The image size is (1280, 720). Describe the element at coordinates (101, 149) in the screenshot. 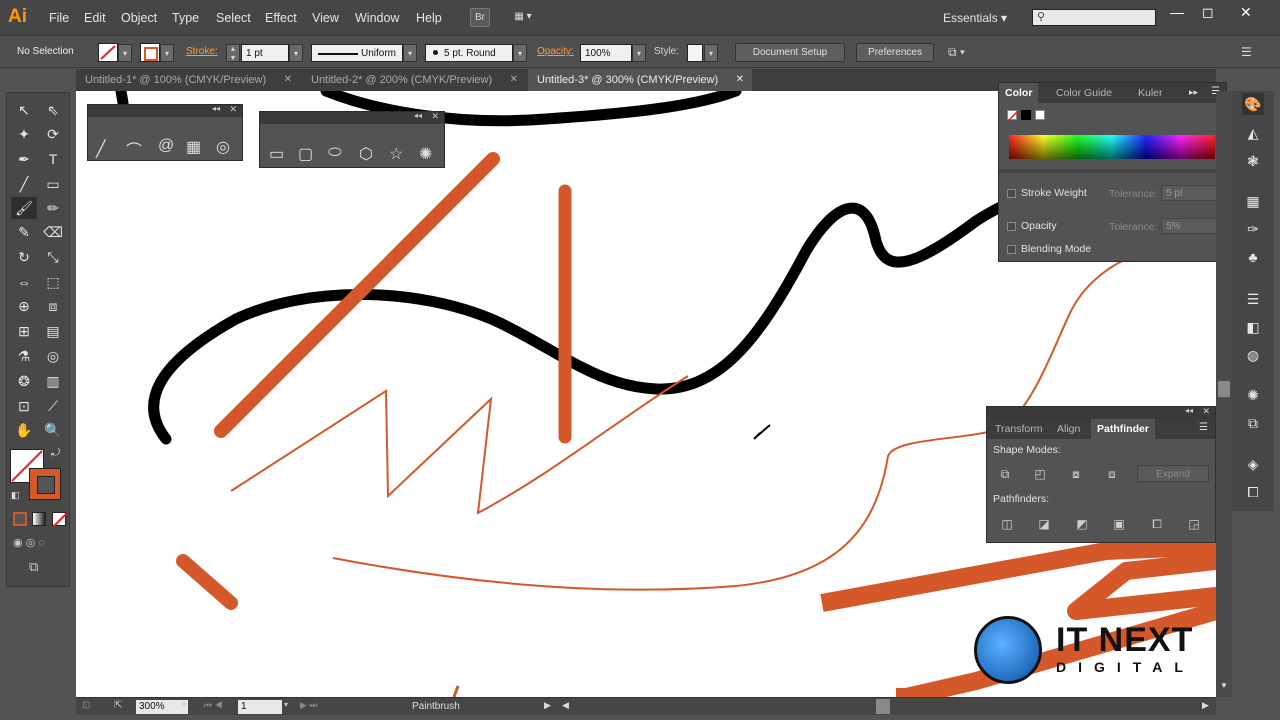

I see `line-segment-tool-icon: ╱` at that location.